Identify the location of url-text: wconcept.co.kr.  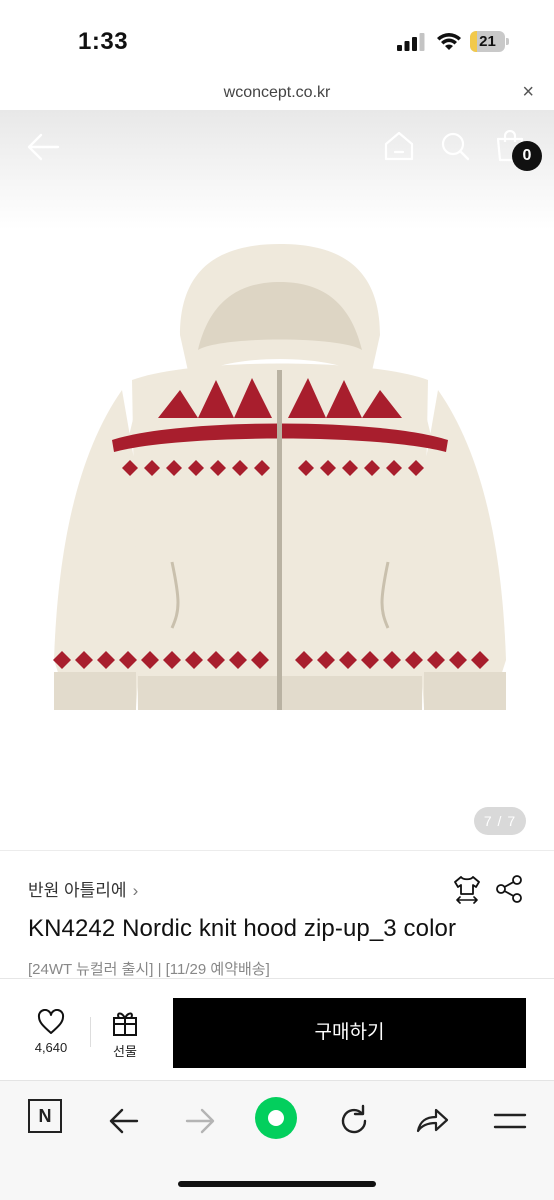
(277, 93).